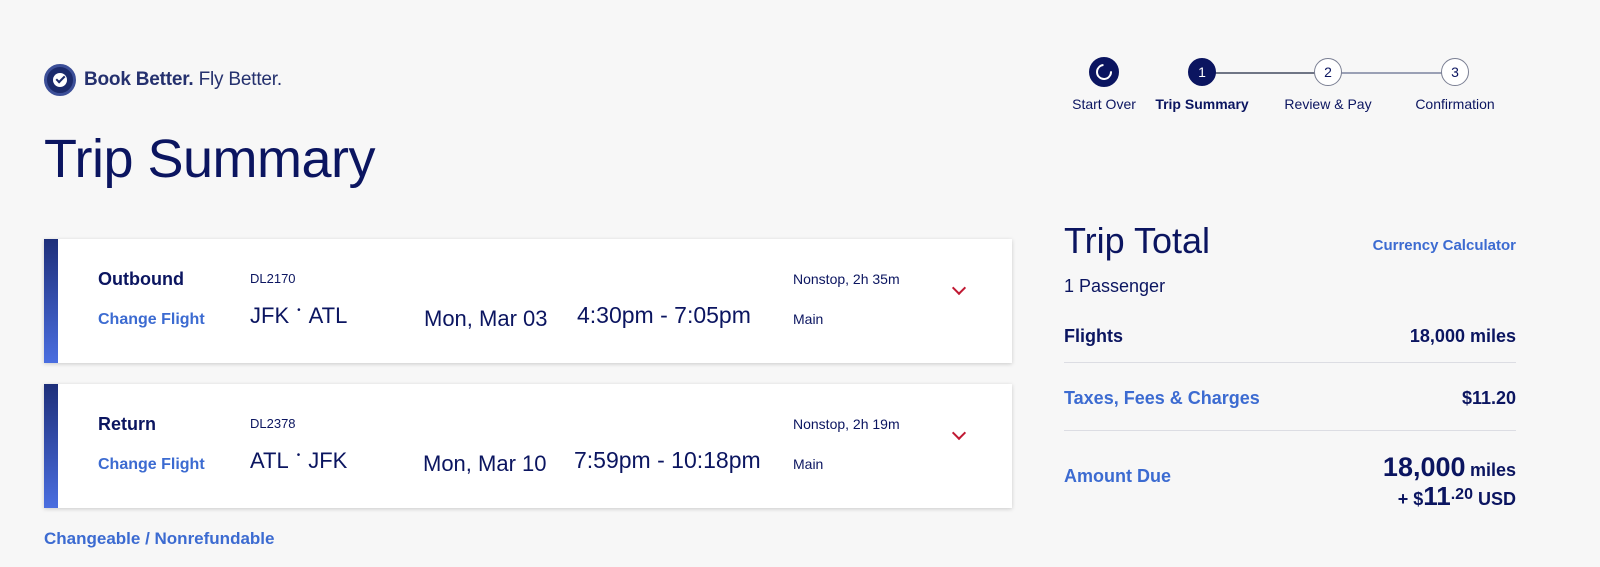 The width and height of the screenshot is (1600, 567). Describe the element at coordinates (485, 463) in the screenshot. I see `flight-date: Mon, Mar 10` at that location.